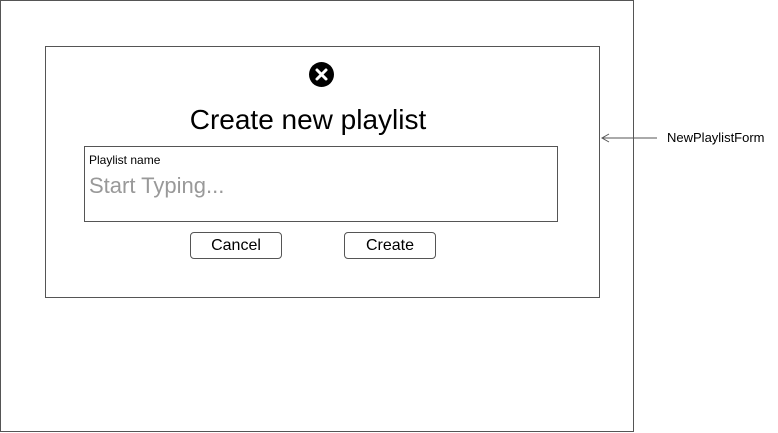 The image size is (778, 433). I want to click on playlist-name-input, so click(319, 186).